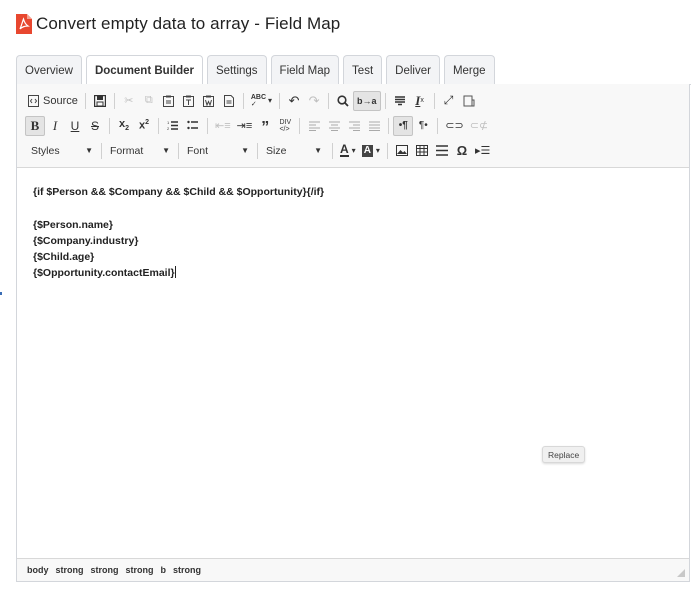  Describe the element at coordinates (164, 570) in the screenshot. I see `path-item-b: b` at that location.